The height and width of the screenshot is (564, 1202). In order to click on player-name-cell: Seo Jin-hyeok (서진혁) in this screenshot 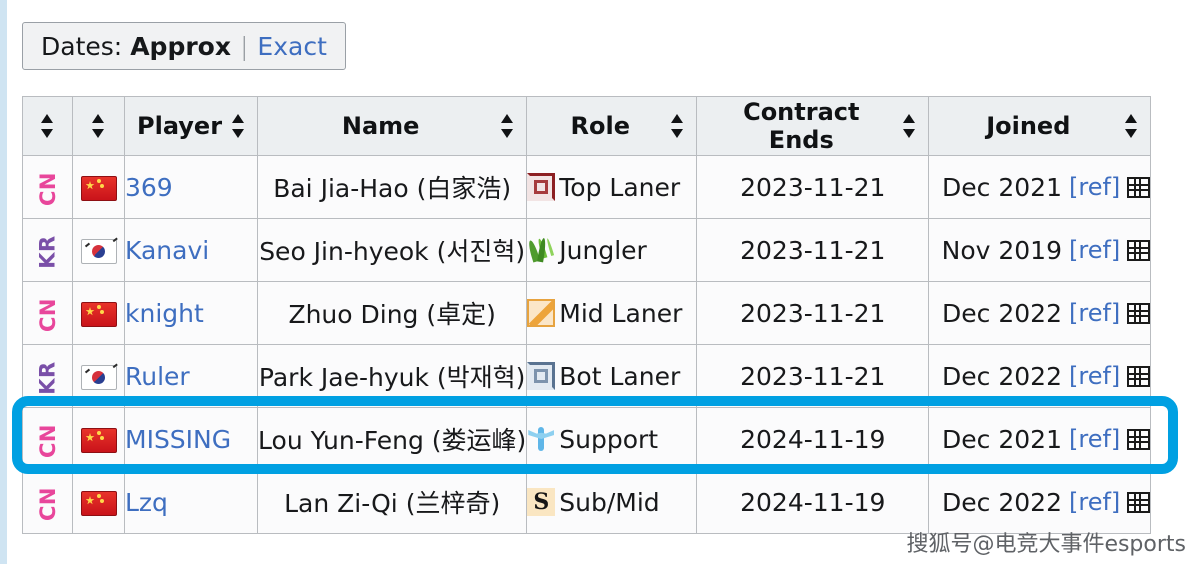, I will do `click(392, 250)`.